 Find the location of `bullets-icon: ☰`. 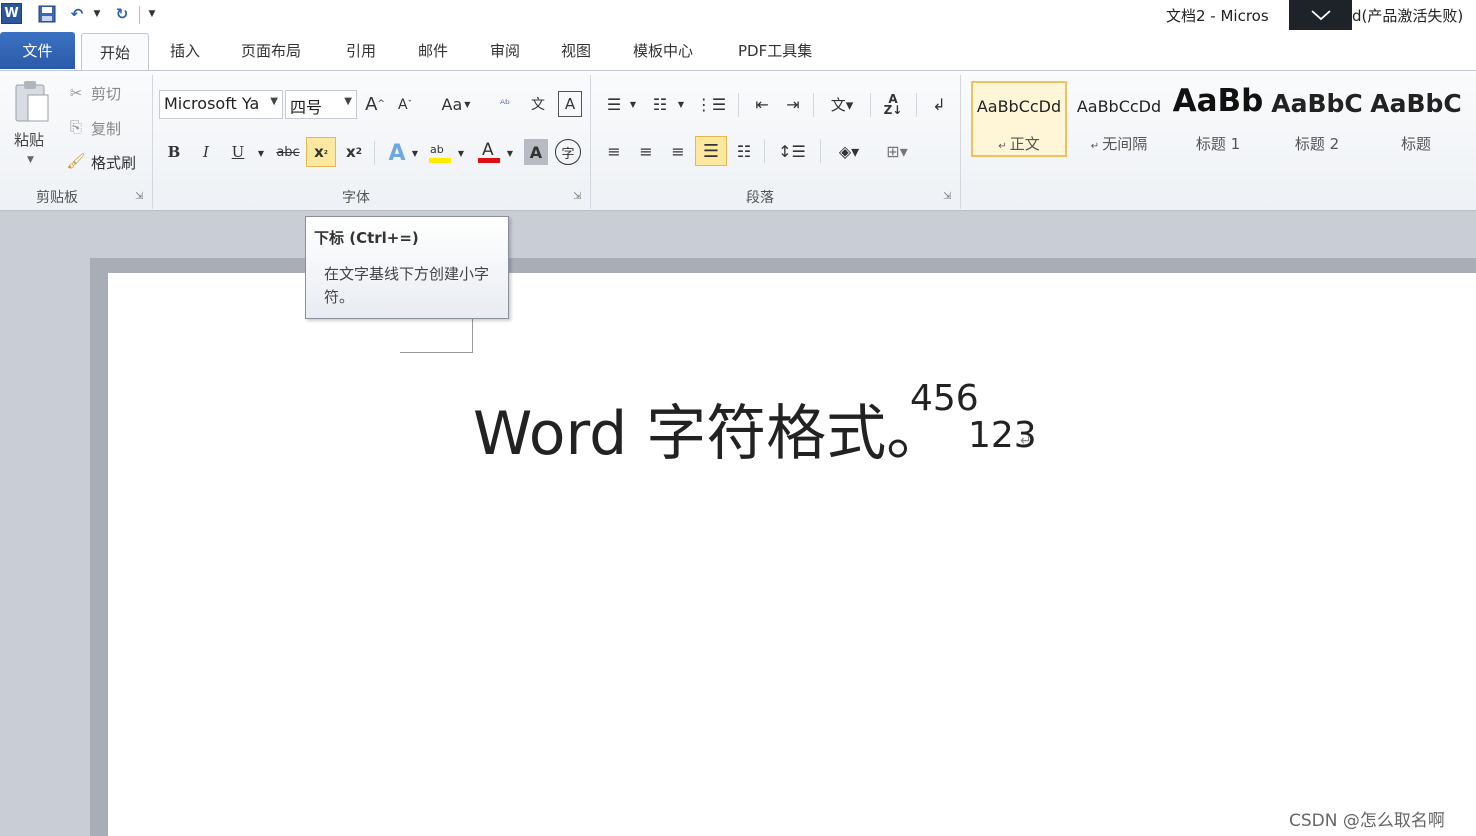

bullets-icon: ☰ is located at coordinates (614, 104).